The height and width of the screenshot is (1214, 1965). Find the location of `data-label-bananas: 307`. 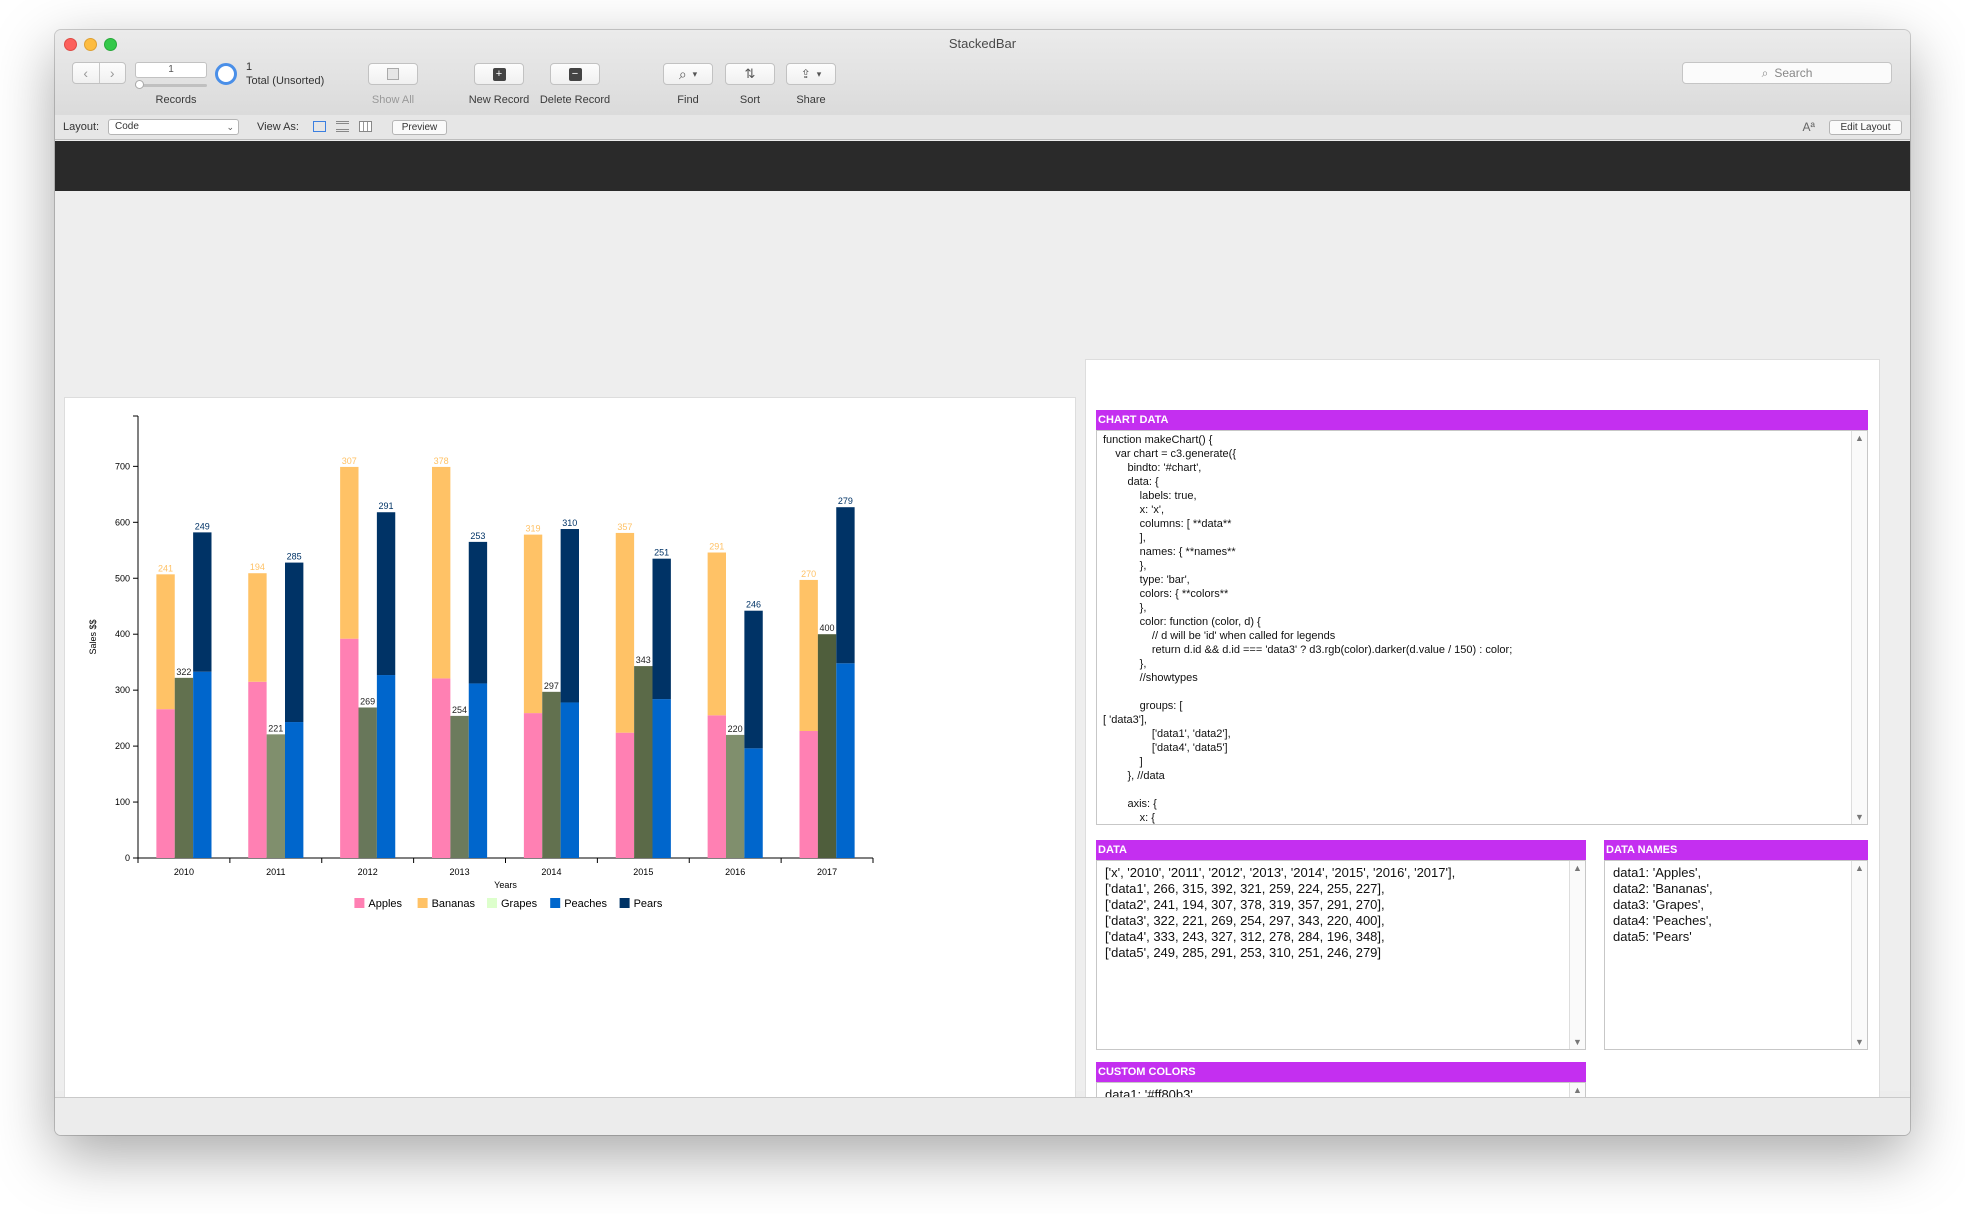

data-label-bananas: 307 is located at coordinates (349, 461).